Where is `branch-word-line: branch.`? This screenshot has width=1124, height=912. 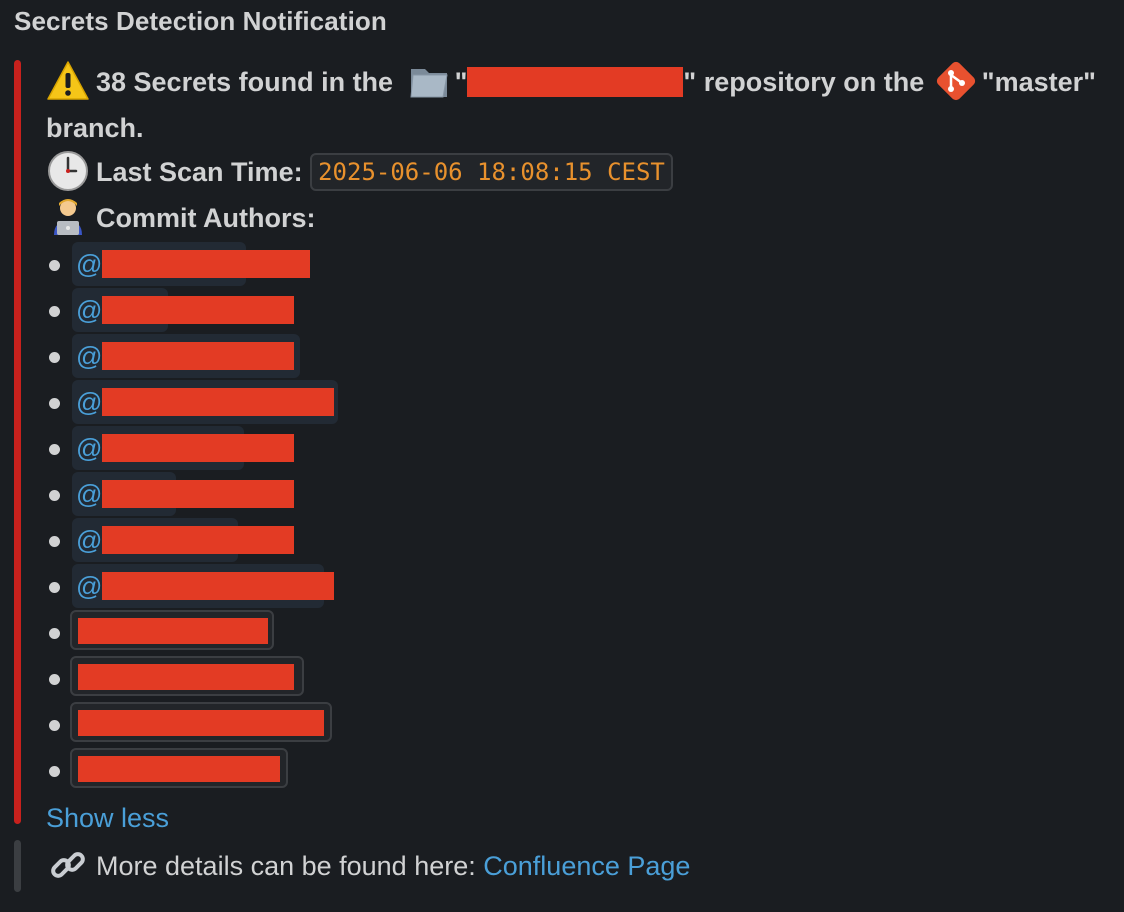 branch-word-line: branch. is located at coordinates (580, 128).